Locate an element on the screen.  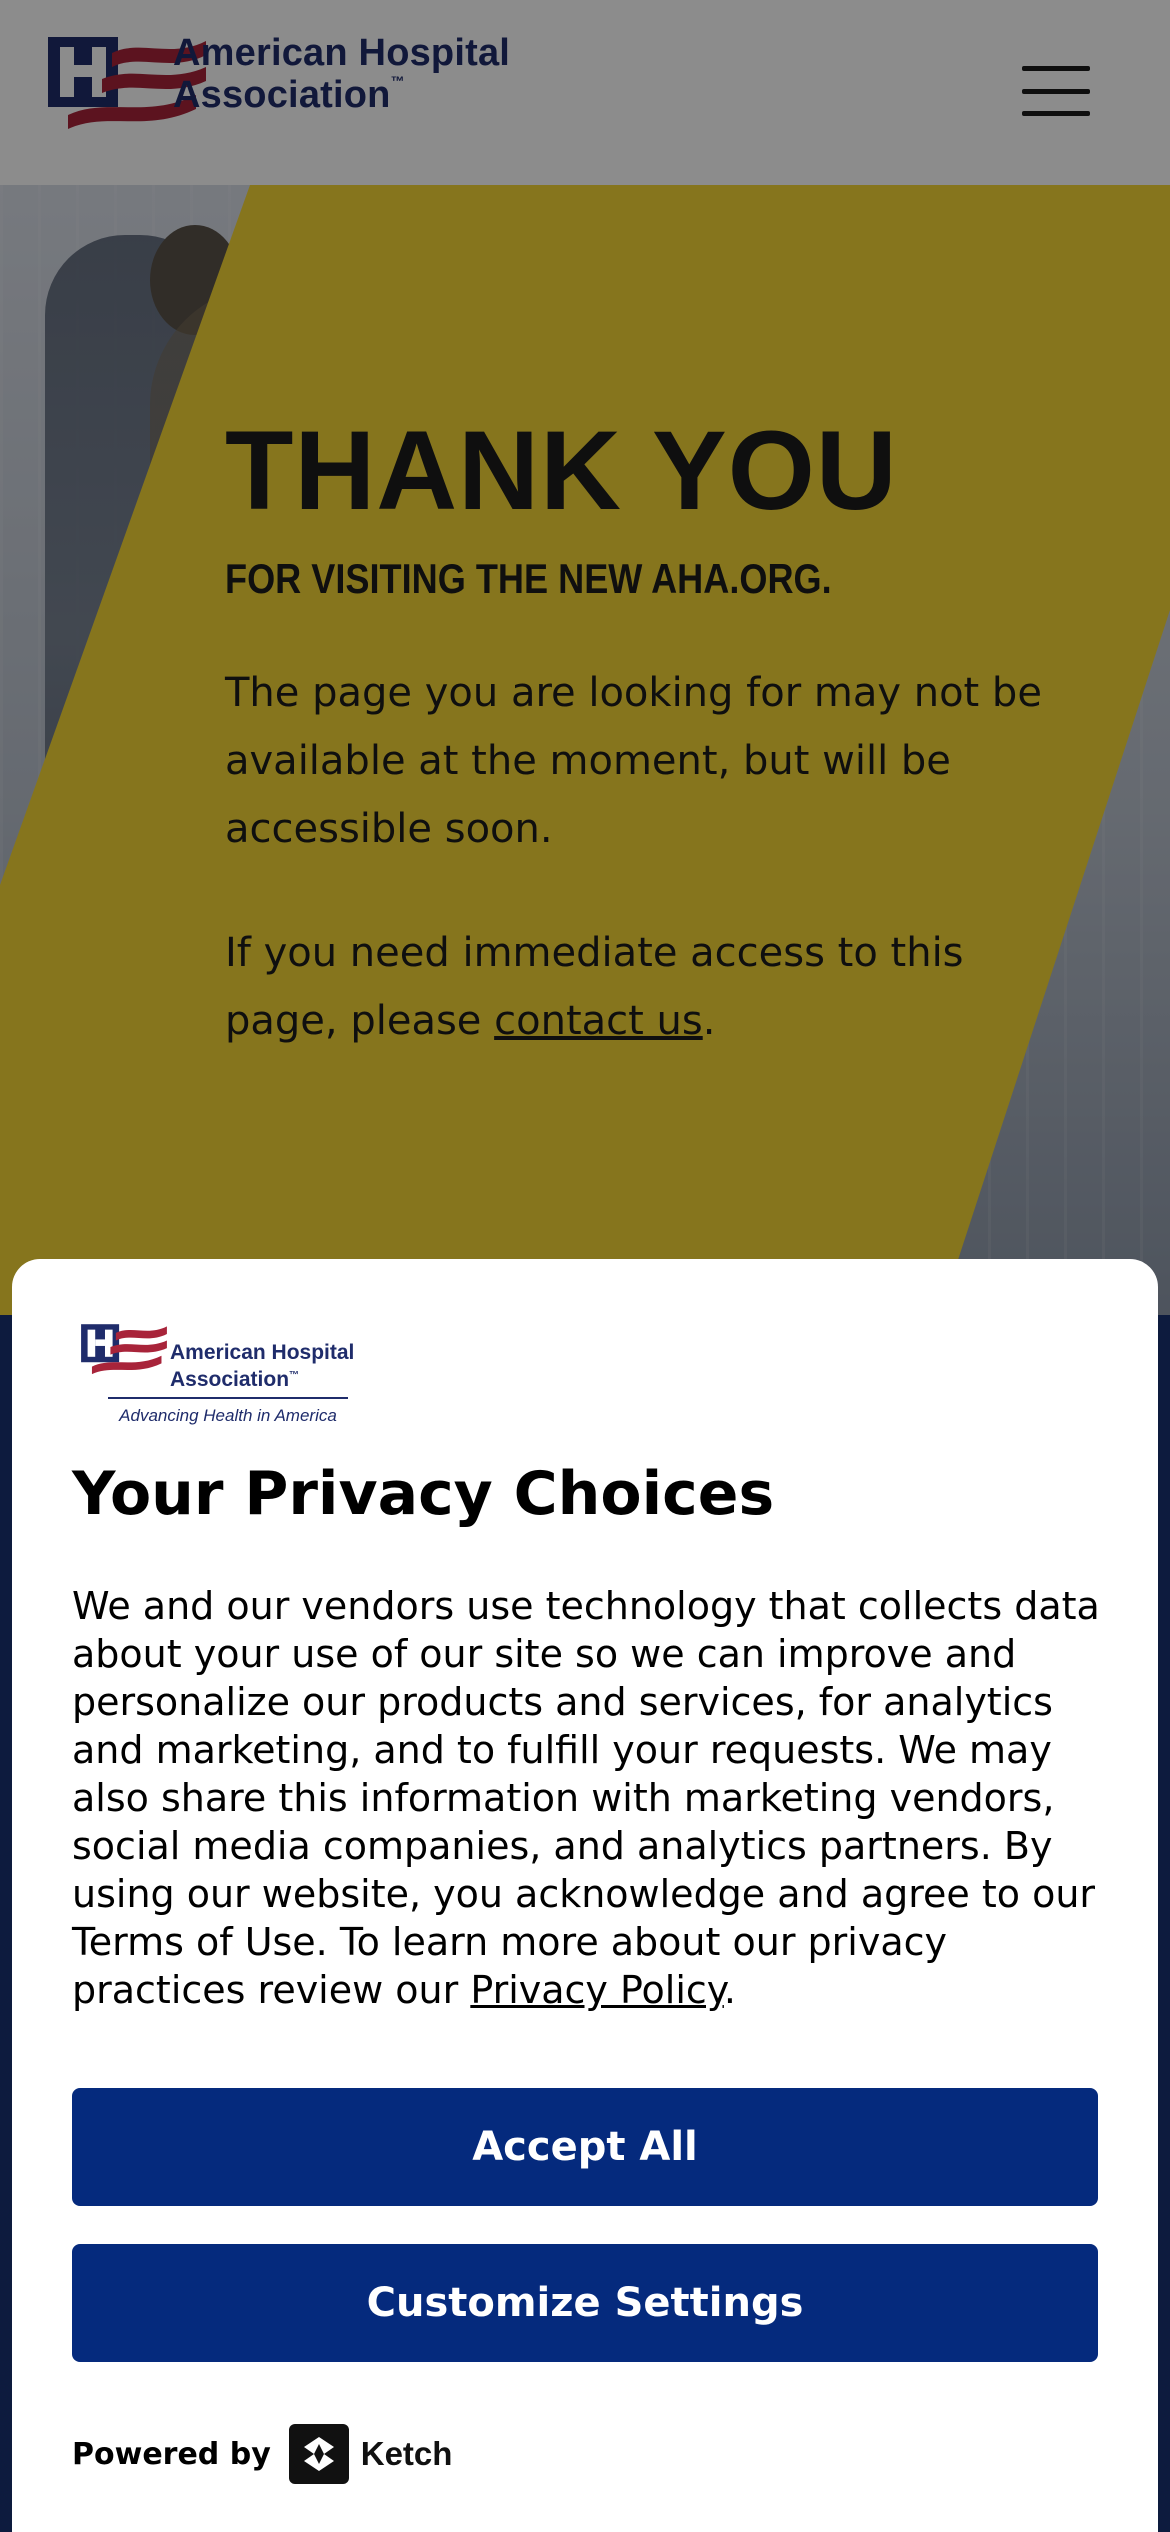
modal-logo-divider is located at coordinates (228, 1398).